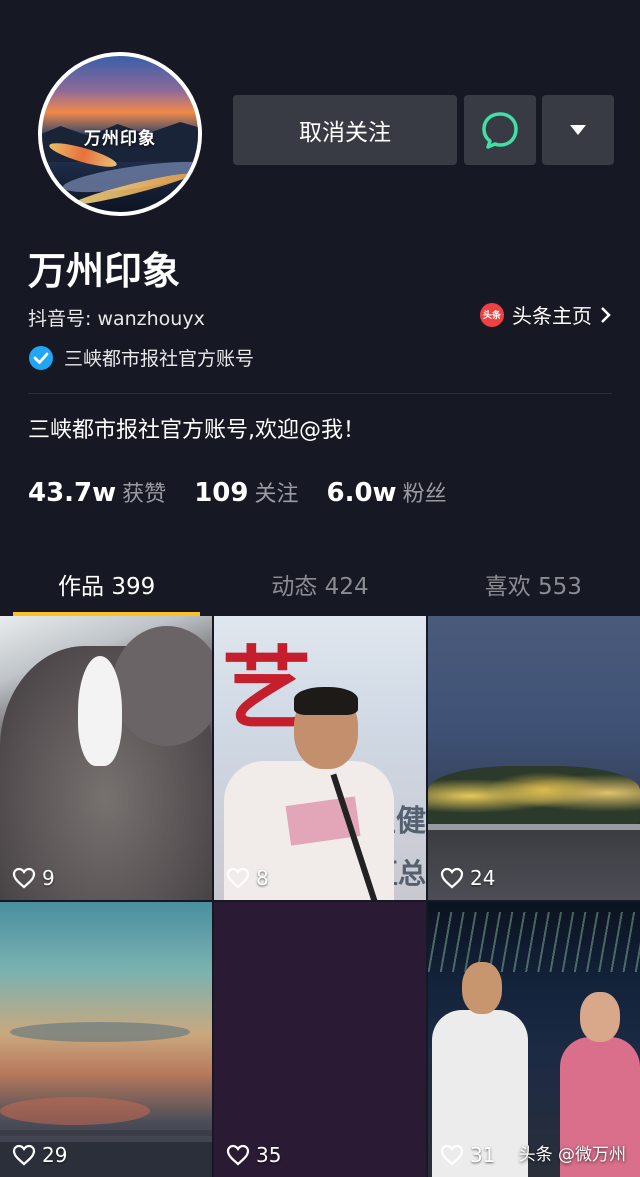  I want to click on video-likes: 24, so click(467, 878).